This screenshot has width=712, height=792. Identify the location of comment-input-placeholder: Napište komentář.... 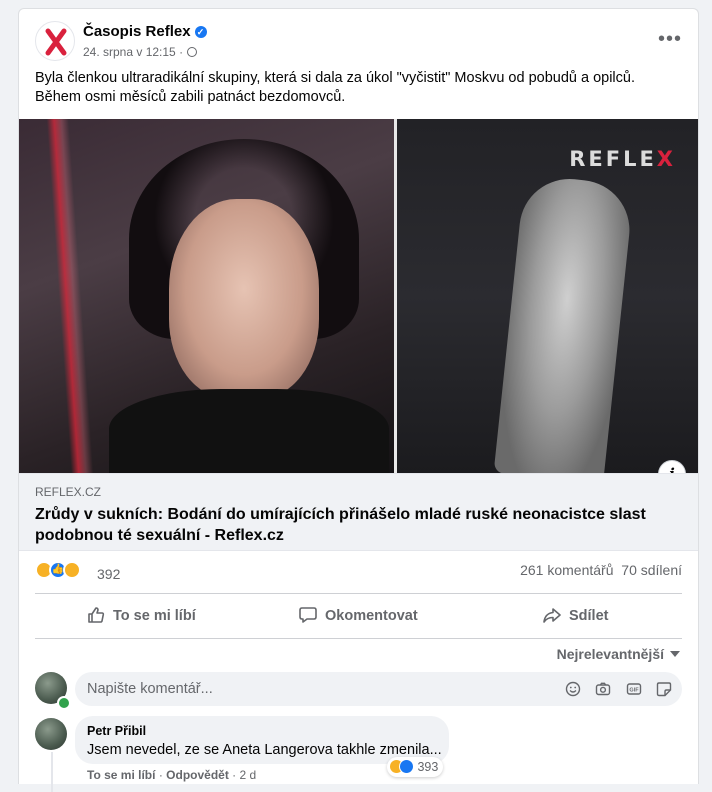
(150, 689).